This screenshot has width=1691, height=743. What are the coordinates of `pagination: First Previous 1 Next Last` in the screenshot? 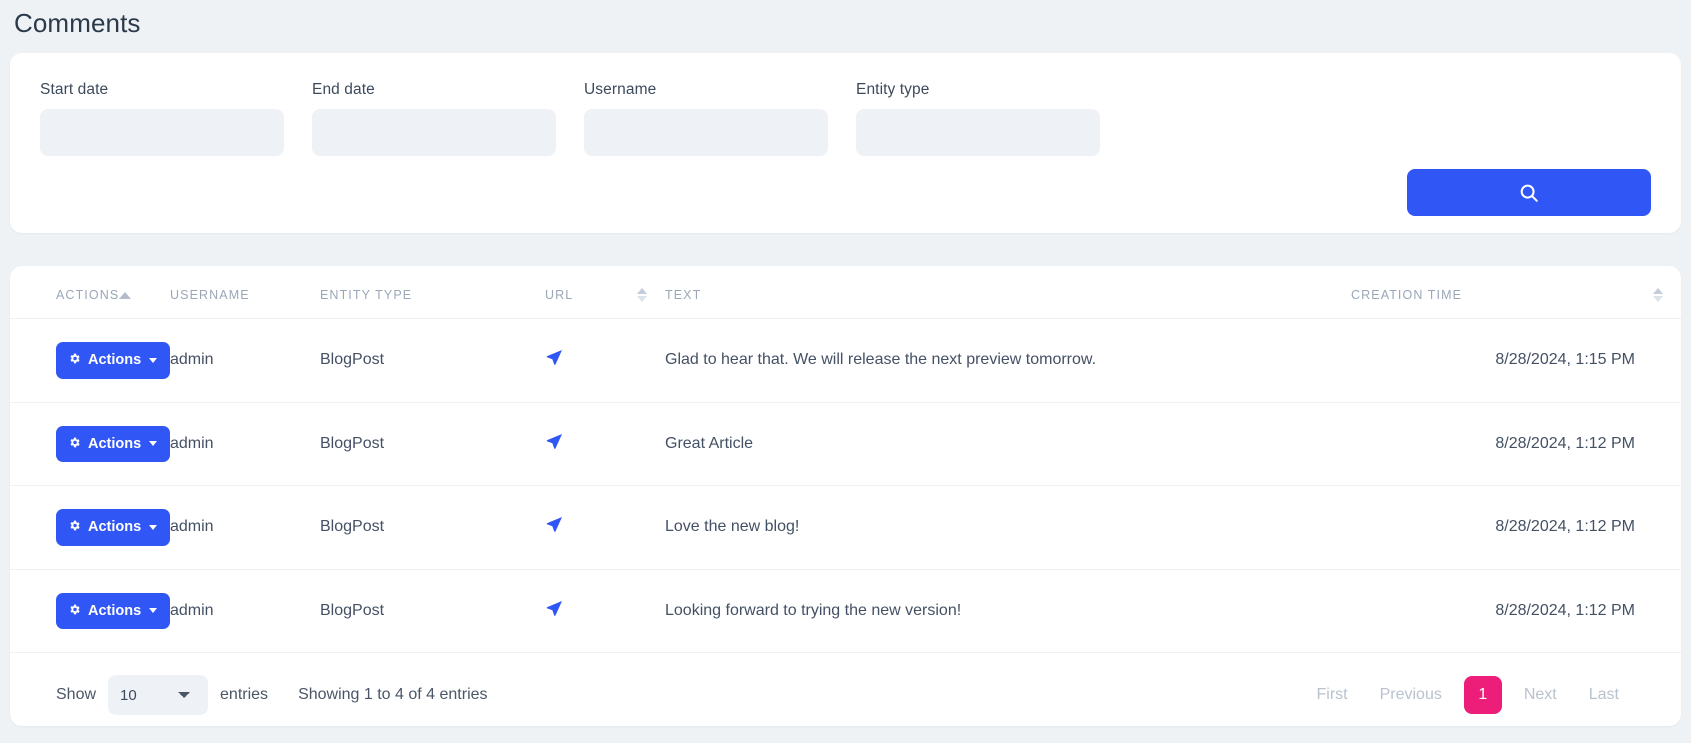 It's located at (1467, 695).